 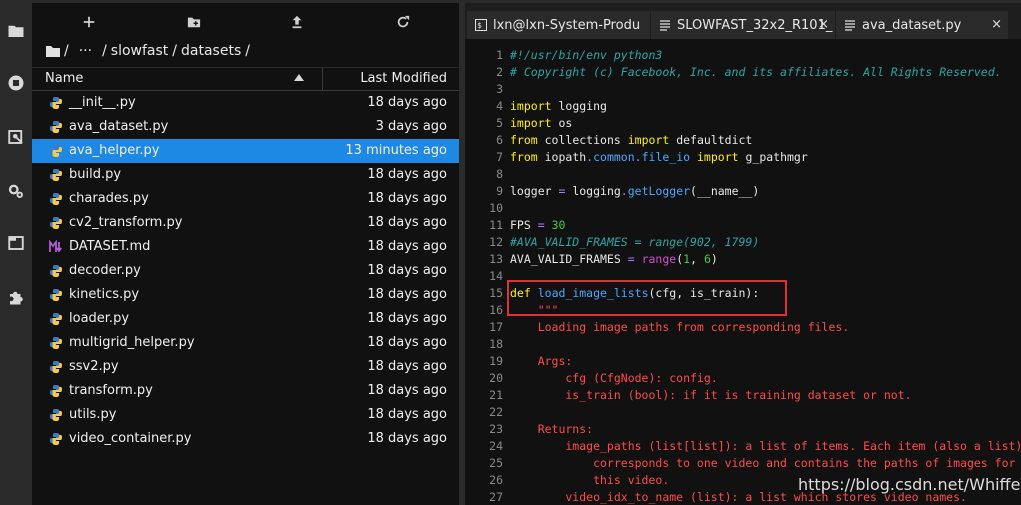 What do you see at coordinates (496, 378) in the screenshot?
I see `line-number: 20` at bounding box center [496, 378].